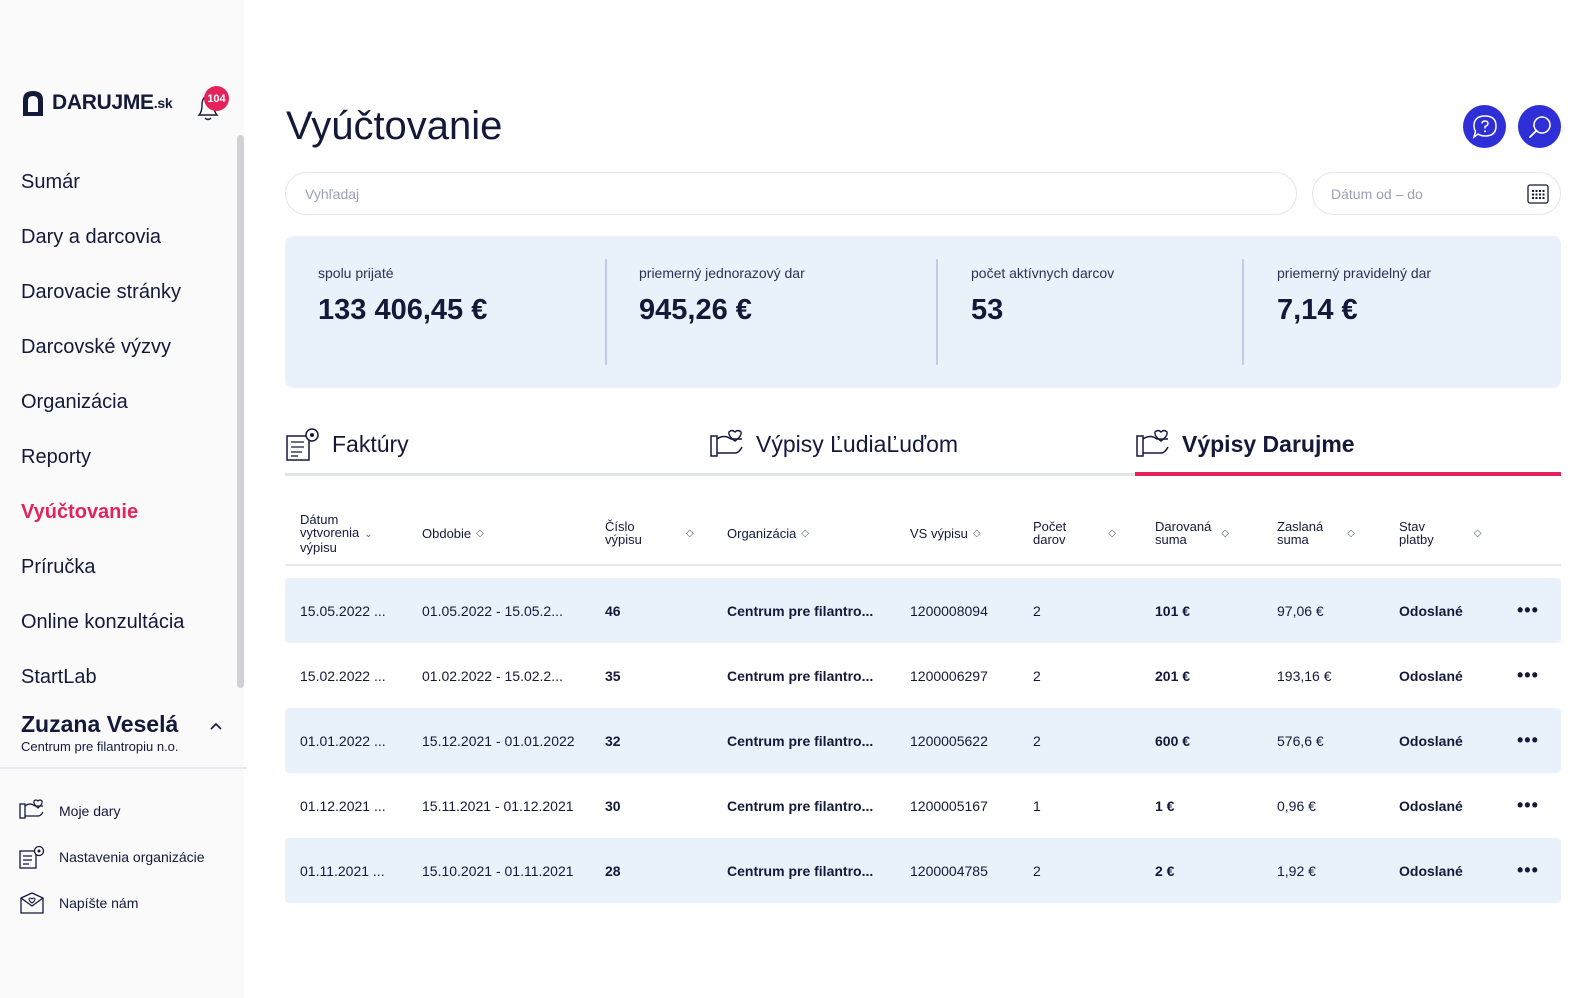 The image size is (1575, 998). What do you see at coordinates (1043, 273) in the screenshot?
I see `stat-label: počet aktívnych darcov` at bounding box center [1043, 273].